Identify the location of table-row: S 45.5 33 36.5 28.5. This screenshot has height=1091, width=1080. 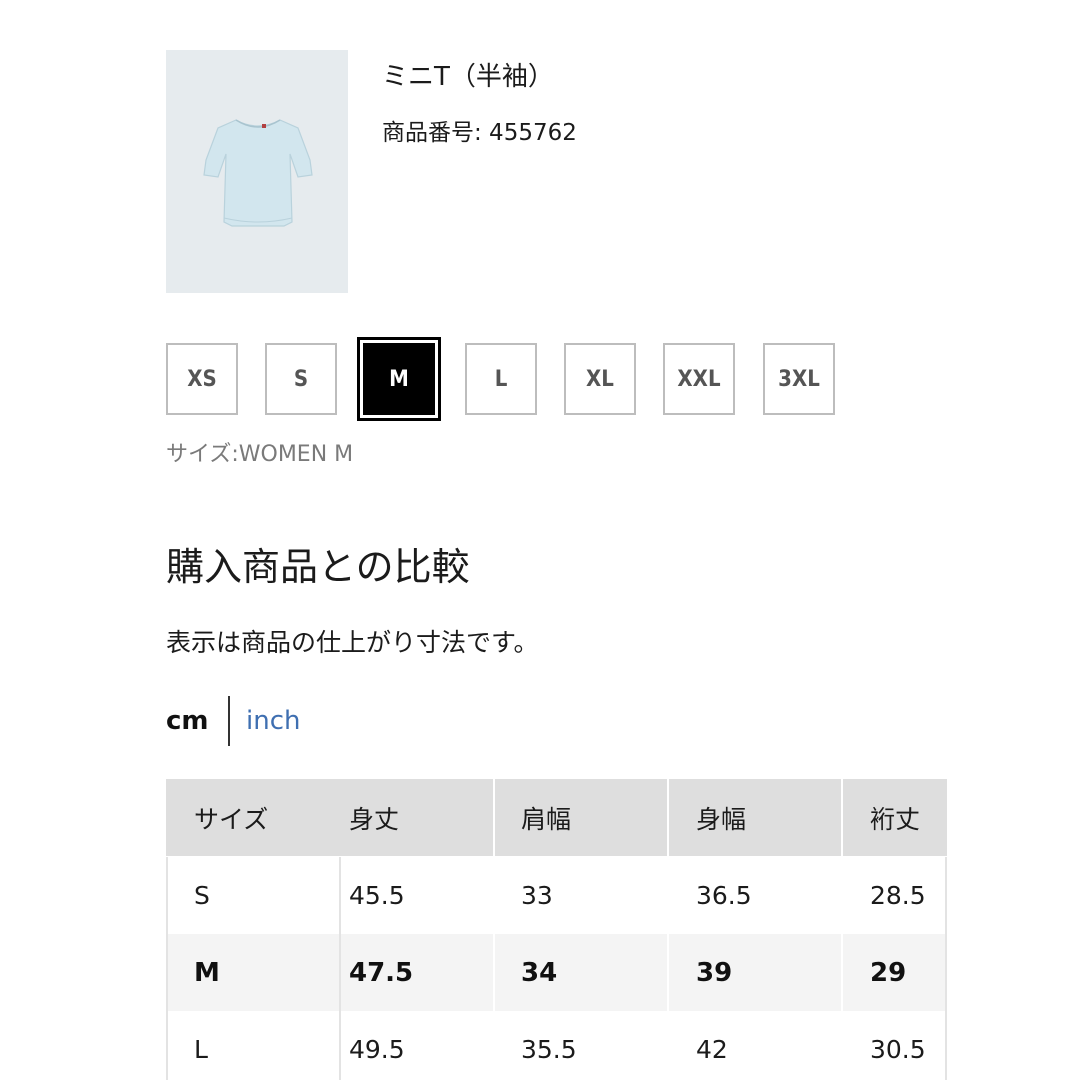
(556, 895).